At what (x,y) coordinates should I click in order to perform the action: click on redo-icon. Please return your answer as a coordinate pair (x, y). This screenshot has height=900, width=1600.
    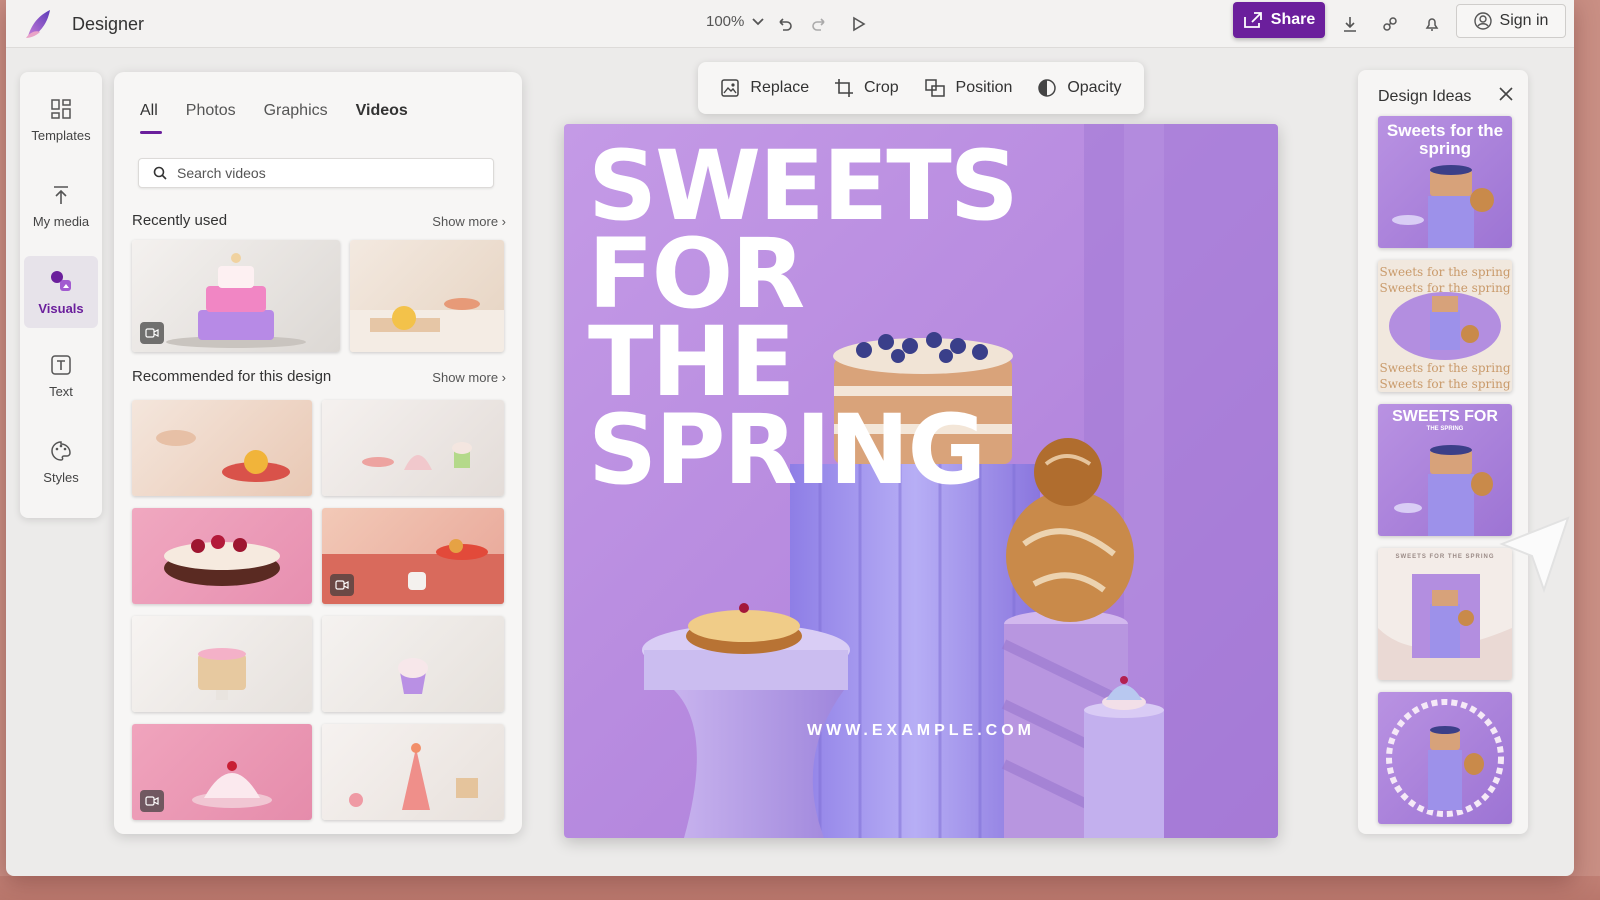
    Looking at the image, I should click on (820, 24).